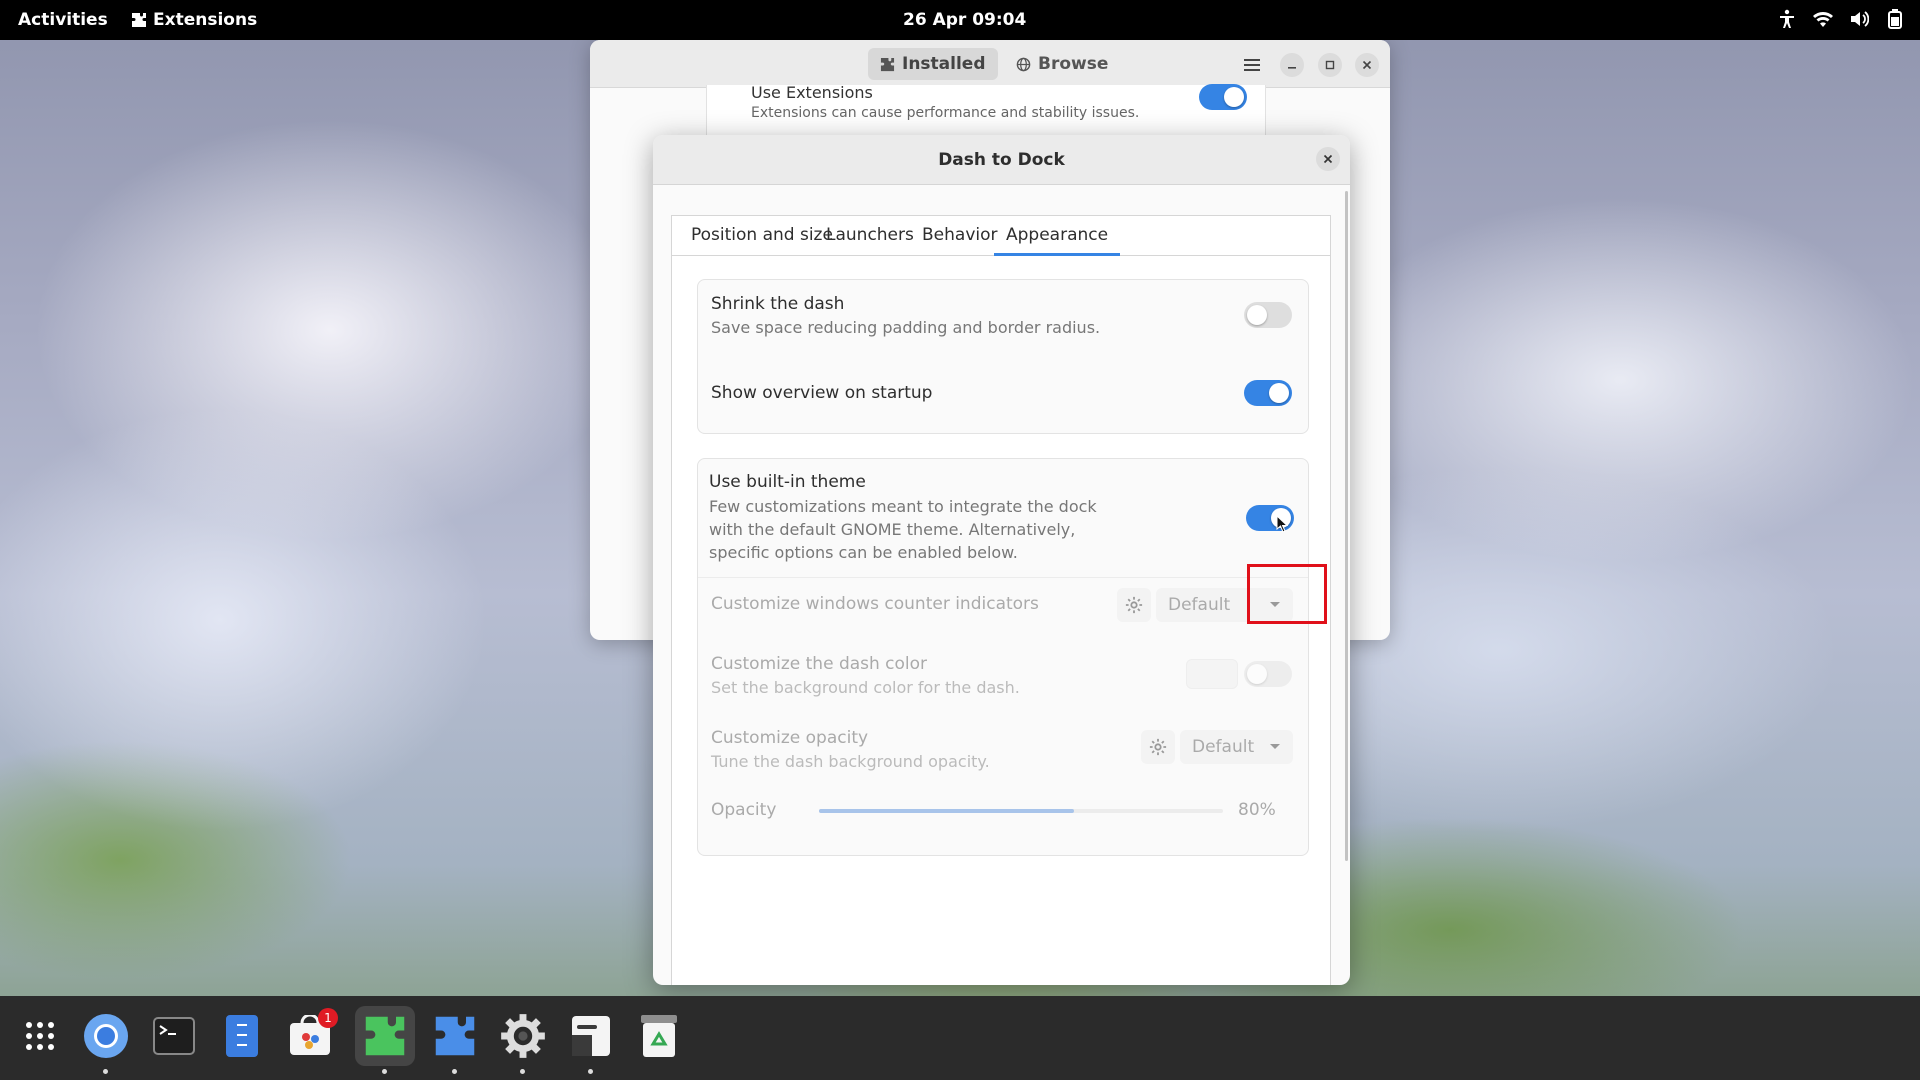 This screenshot has width=1920, height=1080. What do you see at coordinates (1223, 97) in the screenshot?
I see `use-extensions-switch` at bounding box center [1223, 97].